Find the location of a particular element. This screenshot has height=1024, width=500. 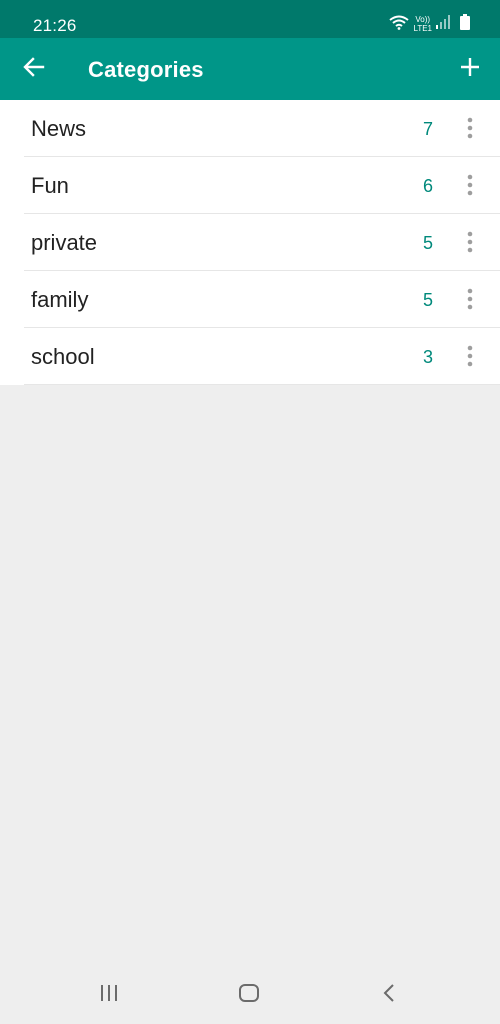

status-icons: Vo)) LTE1 is located at coordinates (429, 24).